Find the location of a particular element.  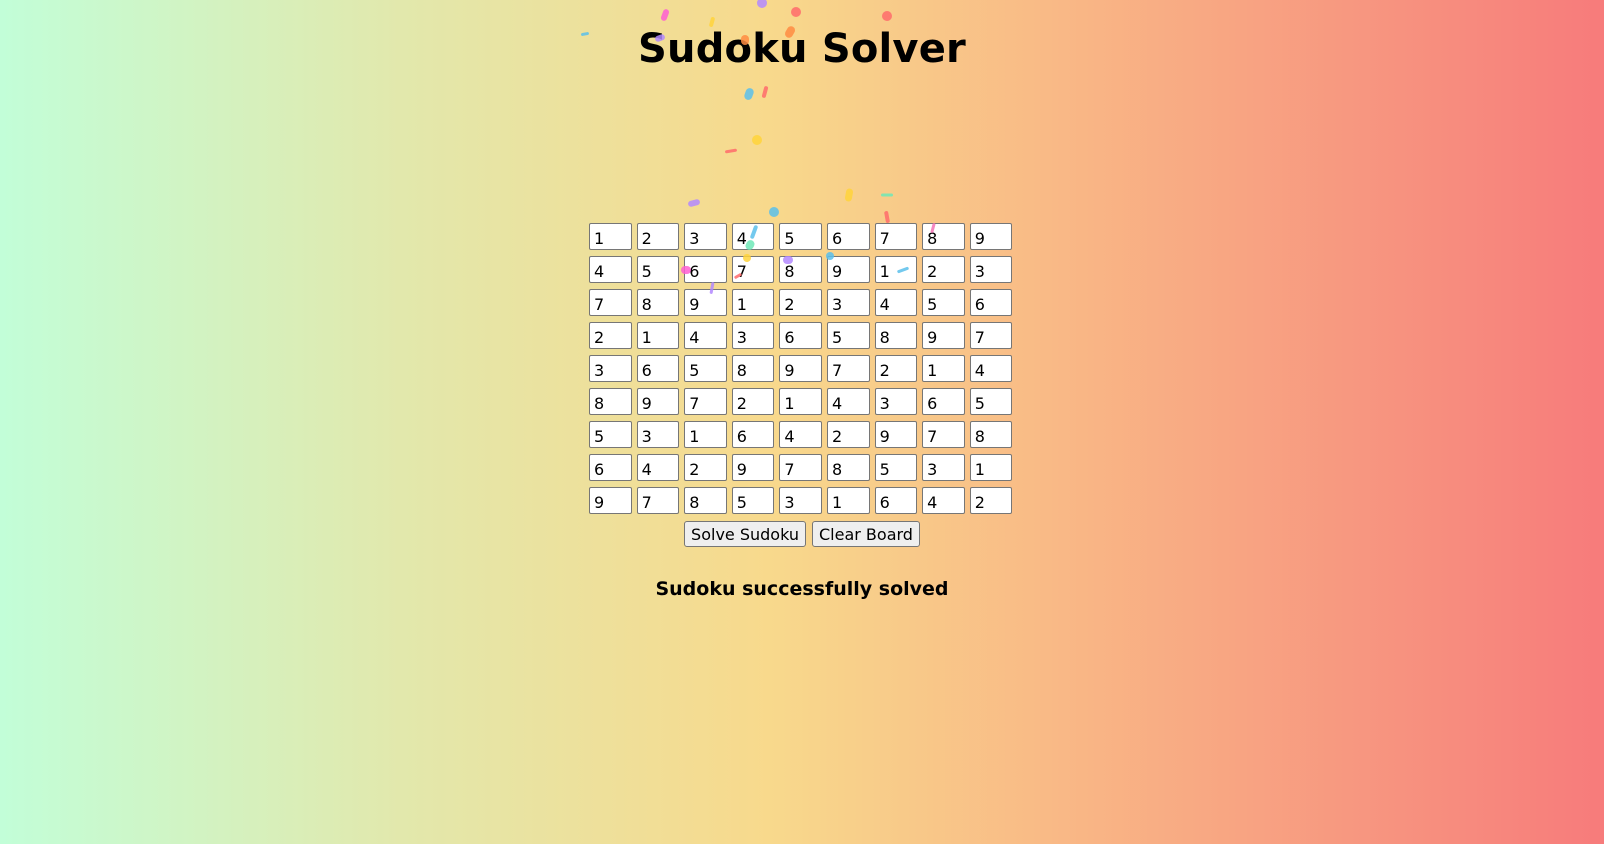

clear-board-button: Clear Board is located at coordinates (866, 534).